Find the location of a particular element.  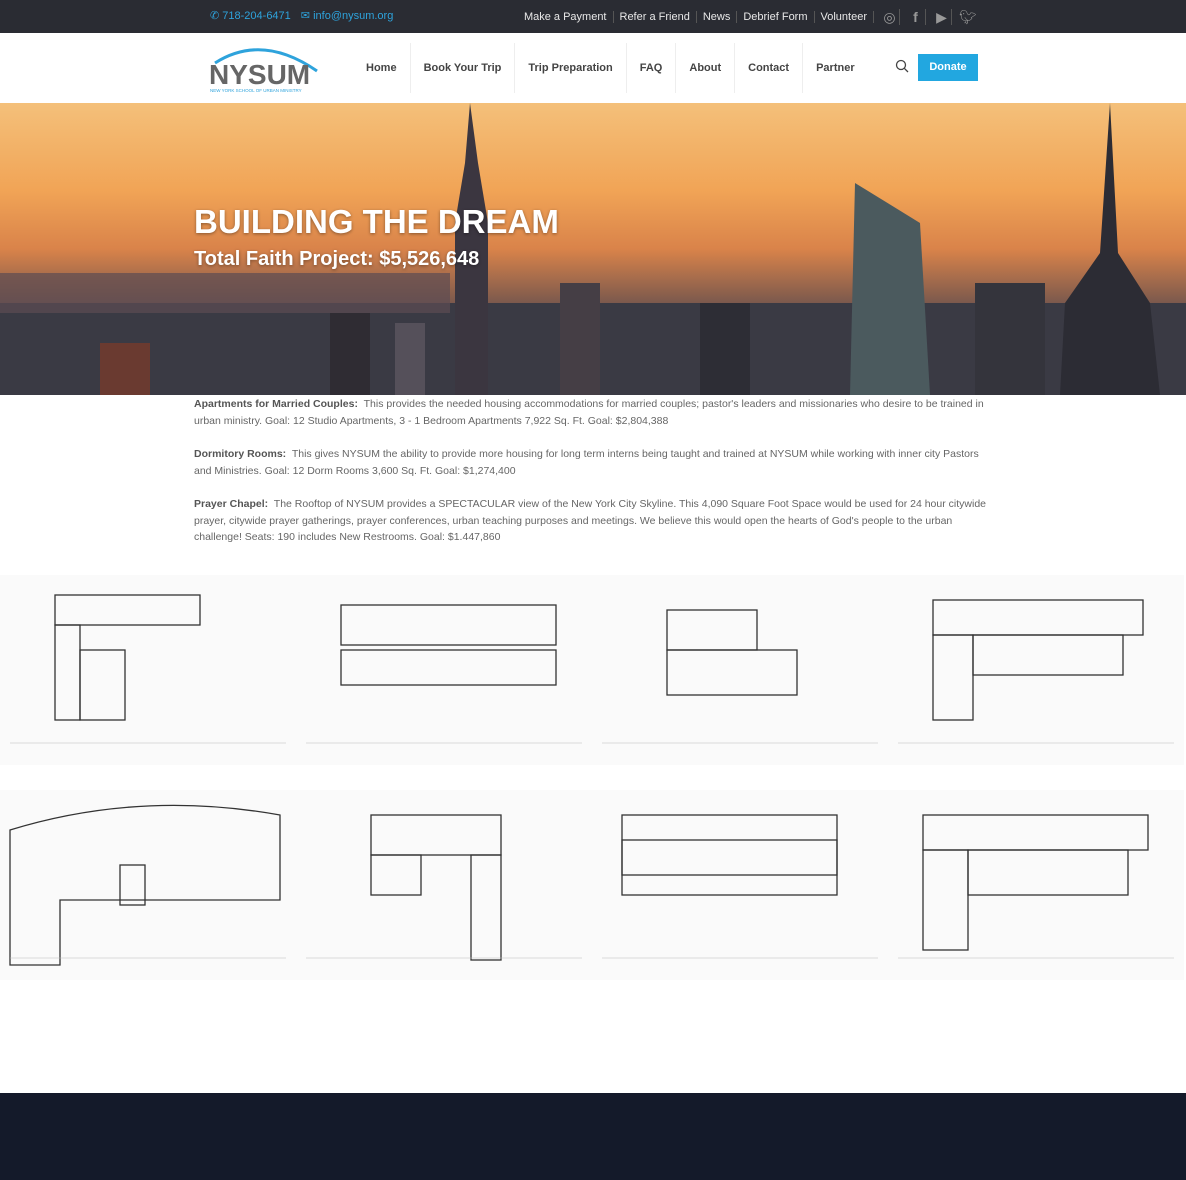

nav-contact: Contact is located at coordinates (769, 68).